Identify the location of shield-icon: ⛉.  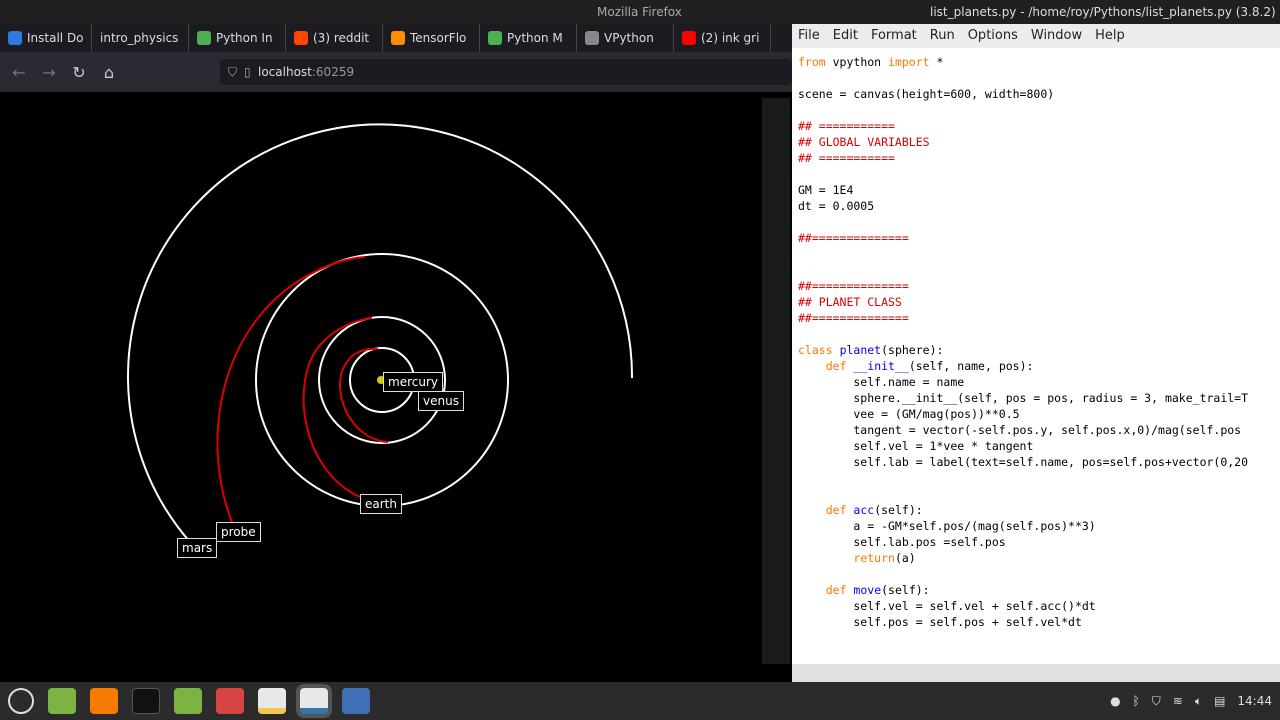
(233, 72).